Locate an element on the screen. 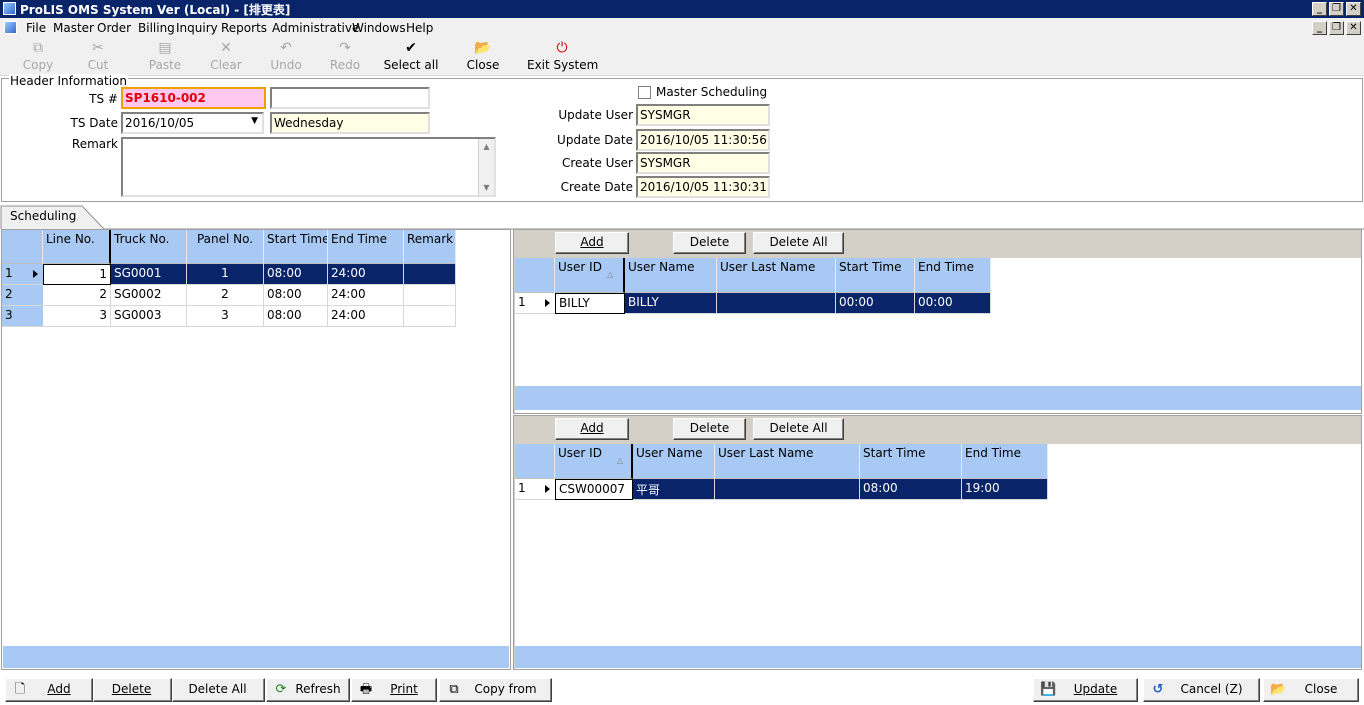 The image size is (1364, 705). cell-panel-no: 2 is located at coordinates (225, 295).